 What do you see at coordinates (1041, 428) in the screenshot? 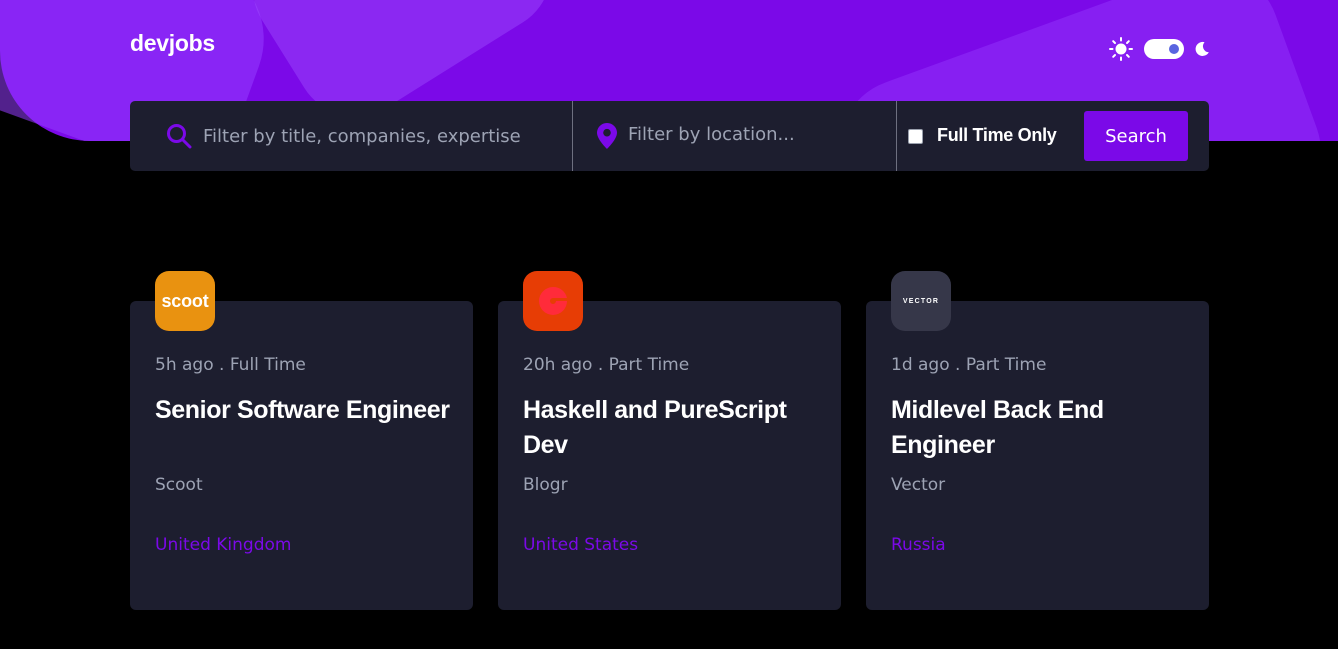
I see `job-title: Midlevel Back End Engineer` at bounding box center [1041, 428].